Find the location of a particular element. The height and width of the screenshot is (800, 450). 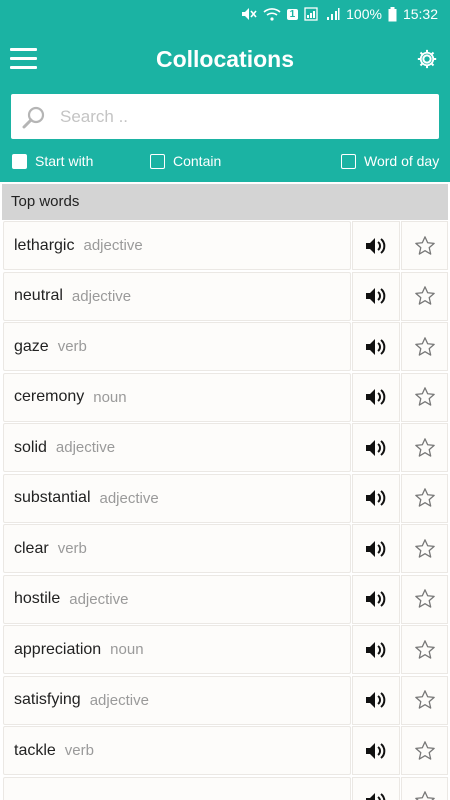

word-text: gaze is located at coordinates (31, 346).